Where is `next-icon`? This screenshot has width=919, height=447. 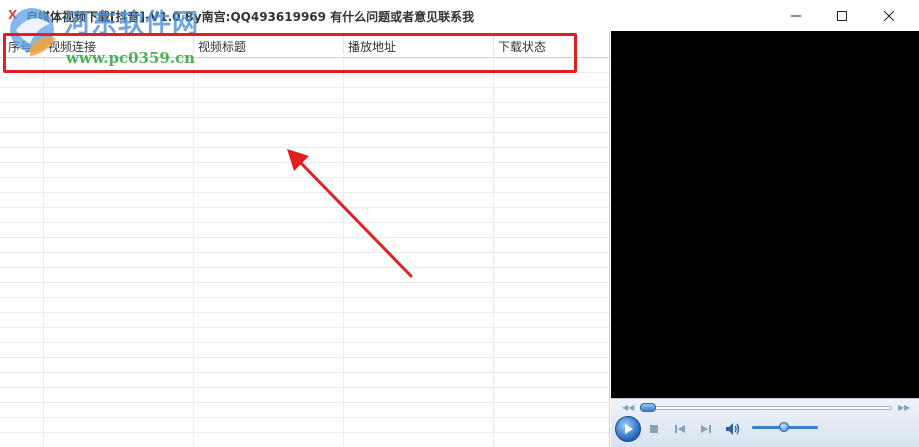
next-icon is located at coordinates (706, 429).